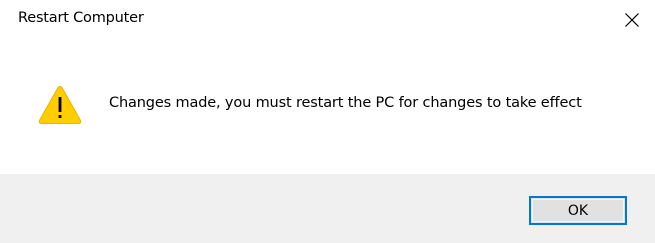 Image resolution: width=655 pixels, height=243 pixels. I want to click on window-title: Restart Computer, so click(81, 18).